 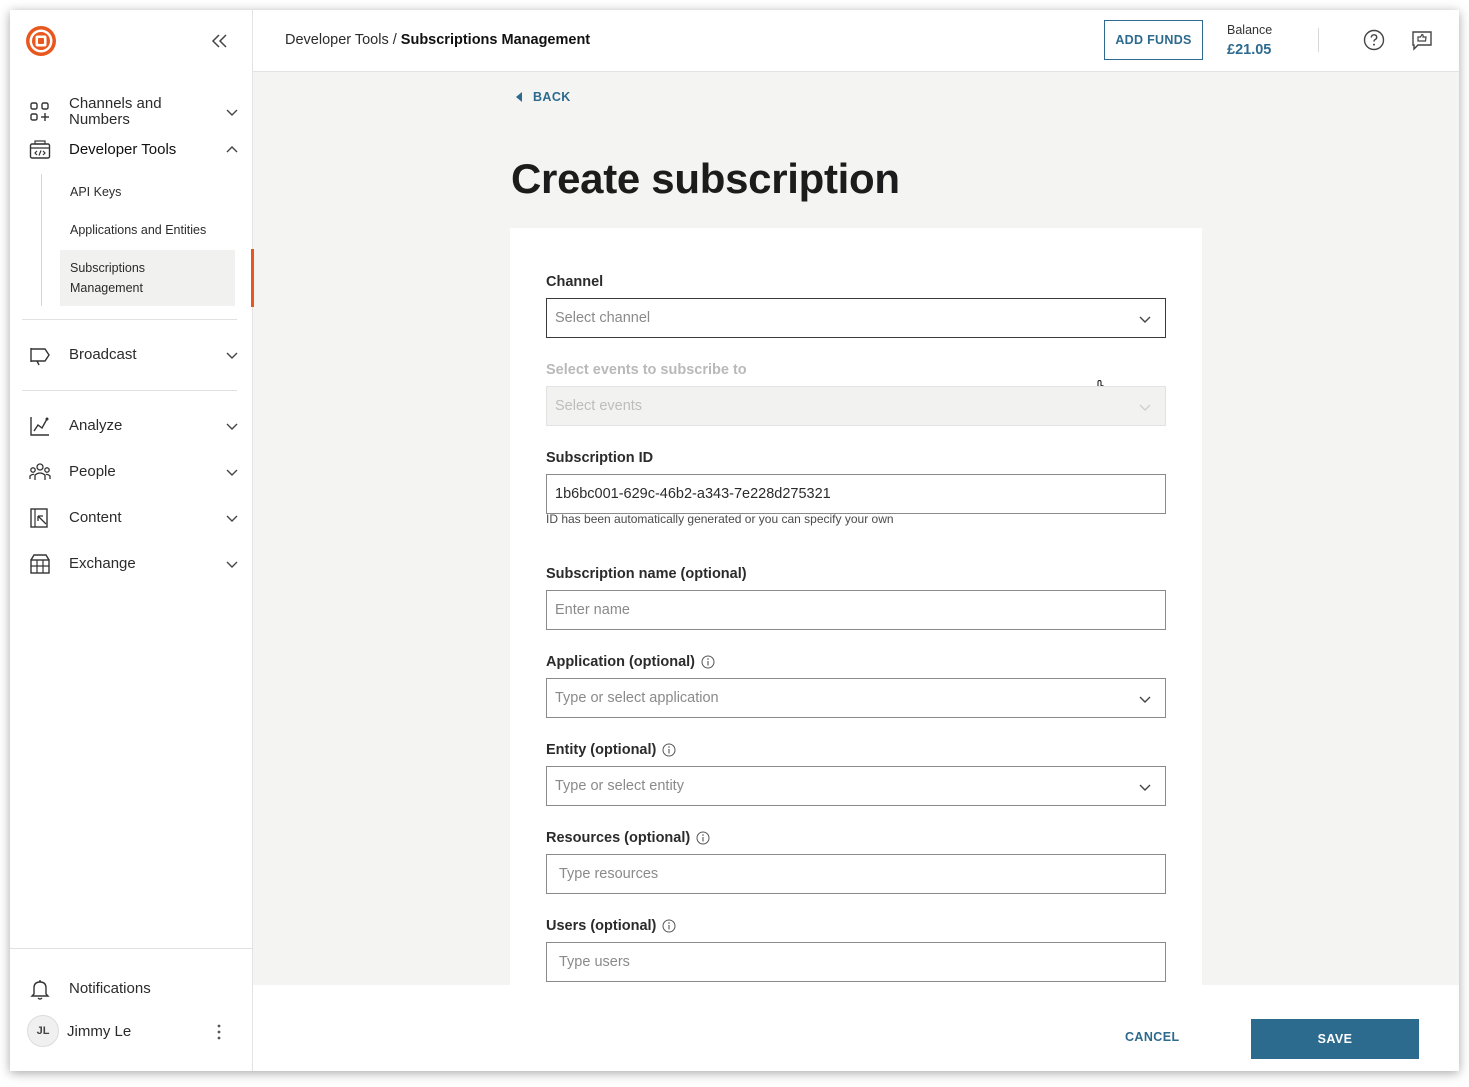 What do you see at coordinates (138, 230) in the screenshot?
I see `sidebar-item-label: Applications and Entities` at bounding box center [138, 230].